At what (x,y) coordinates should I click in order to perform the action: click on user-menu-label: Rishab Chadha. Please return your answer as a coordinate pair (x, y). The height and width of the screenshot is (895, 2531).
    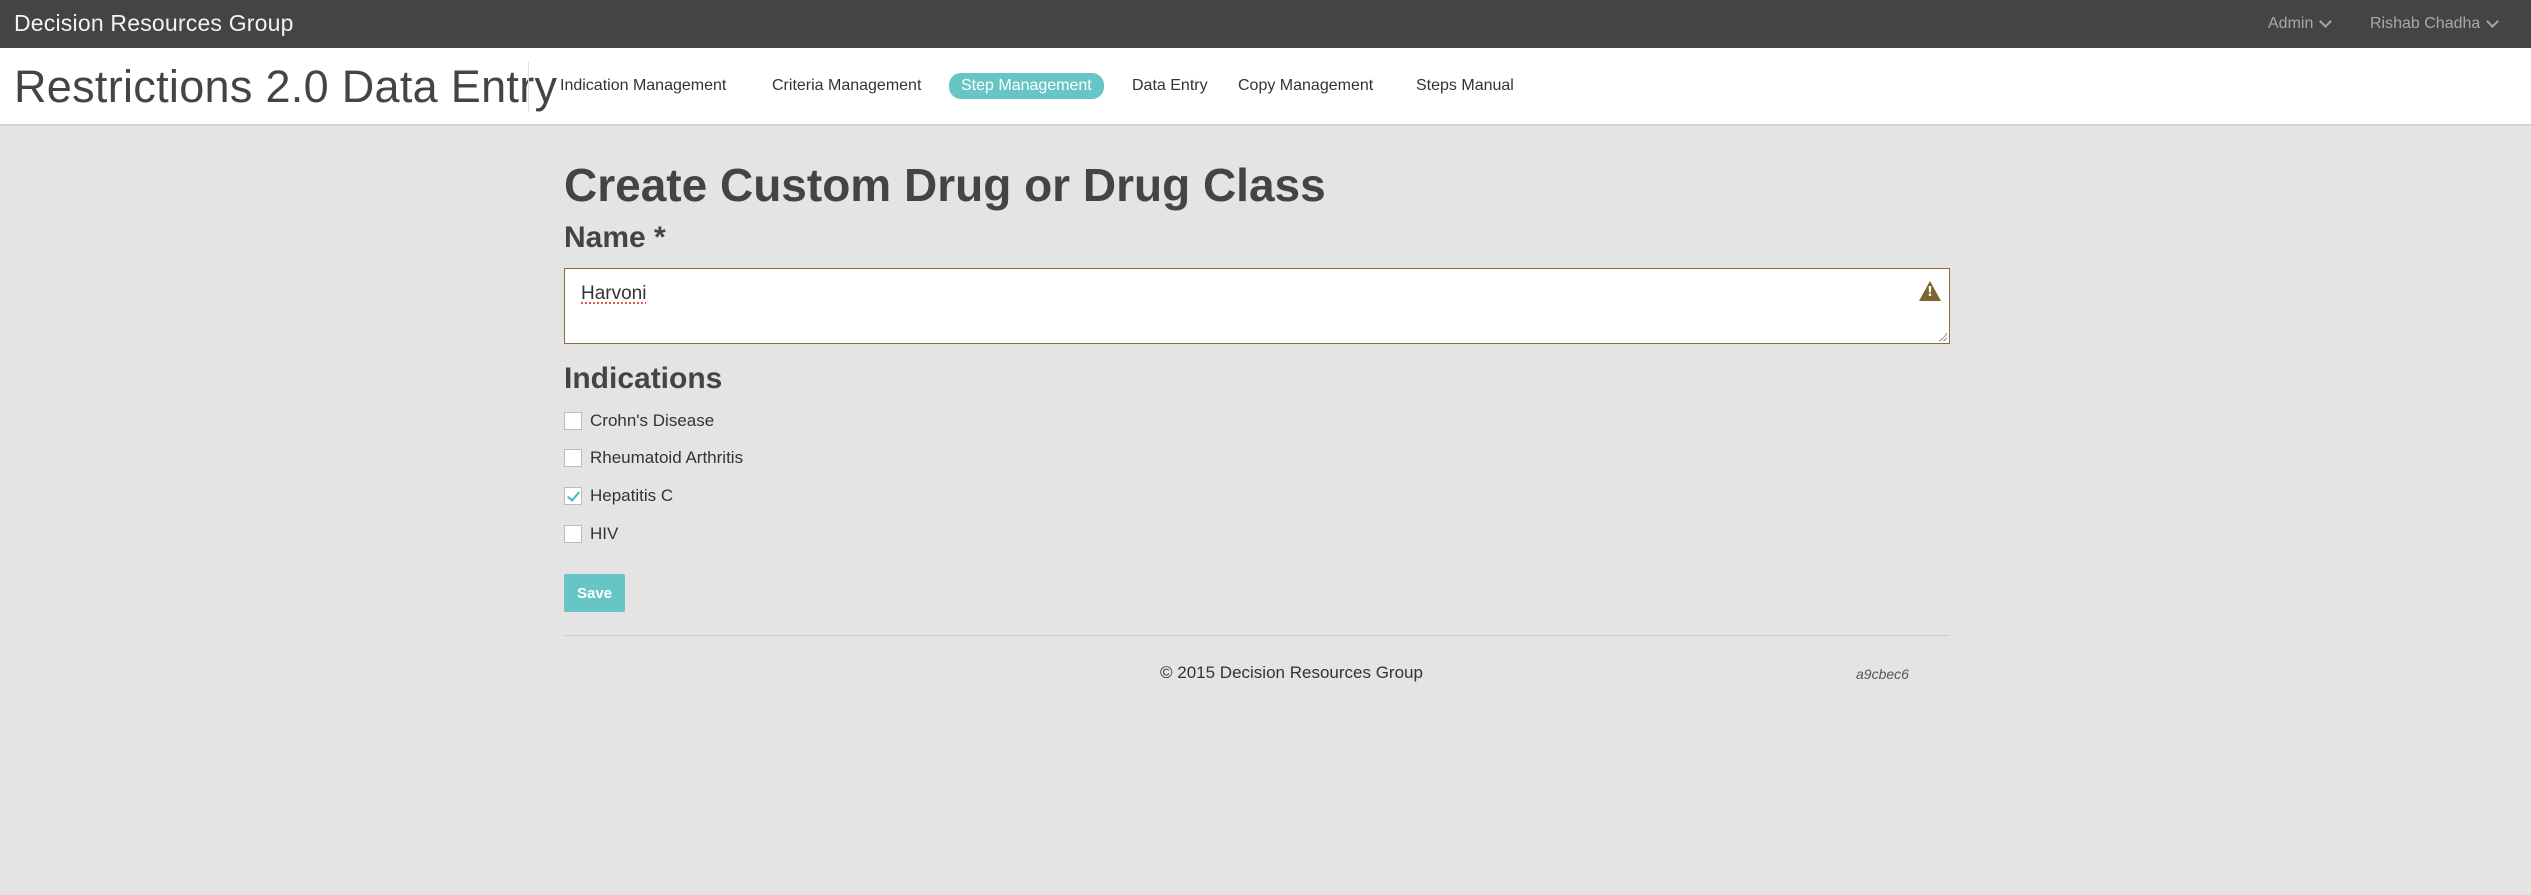
    Looking at the image, I should click on (2425, 23).